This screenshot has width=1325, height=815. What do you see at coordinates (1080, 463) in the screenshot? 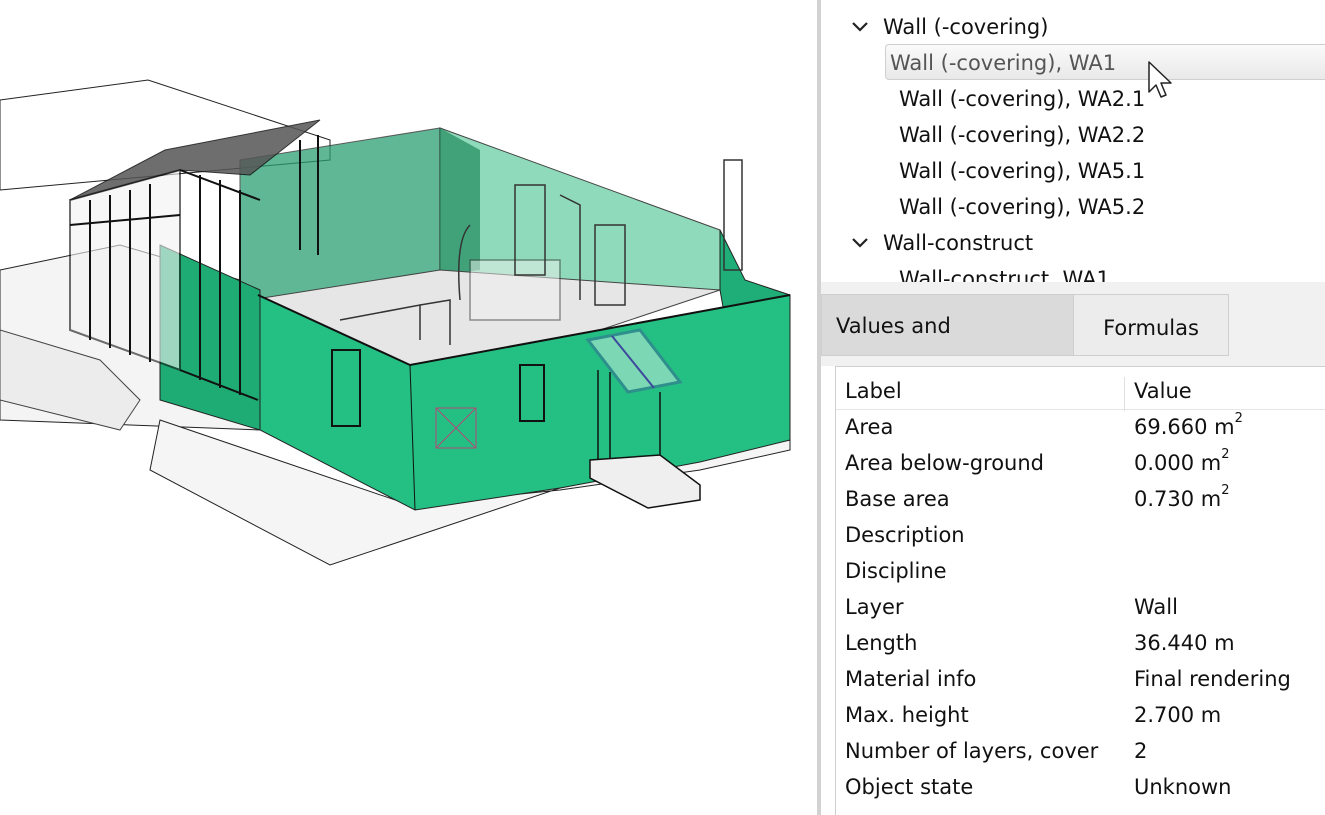
I see `table-row: Area below-ground 0.000 m2` at bounding box center [1080, 463].